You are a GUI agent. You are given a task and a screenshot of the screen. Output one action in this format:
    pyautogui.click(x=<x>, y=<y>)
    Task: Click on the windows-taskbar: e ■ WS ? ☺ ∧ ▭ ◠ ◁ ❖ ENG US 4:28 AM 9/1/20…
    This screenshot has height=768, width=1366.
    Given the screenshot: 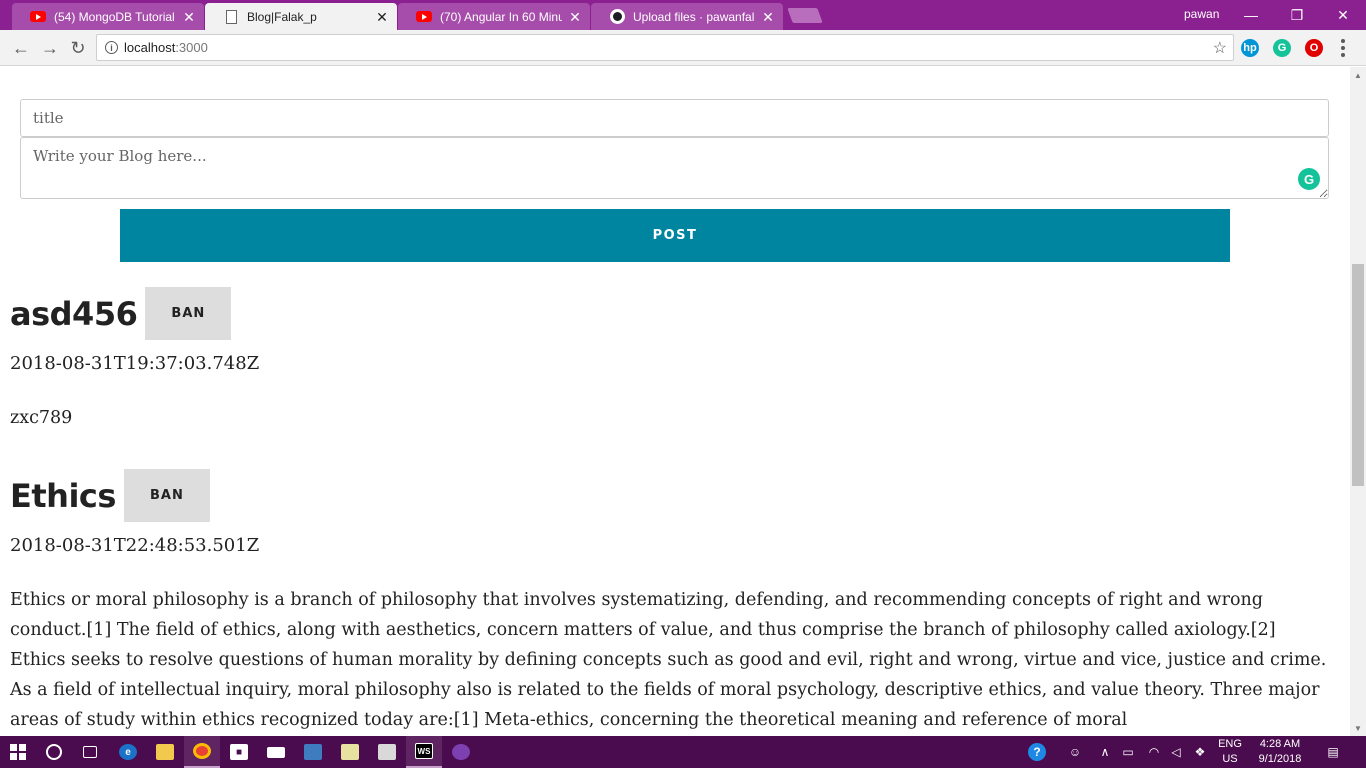 What is the action you would take?
    pyautogui.click(x=683, y=752)
    